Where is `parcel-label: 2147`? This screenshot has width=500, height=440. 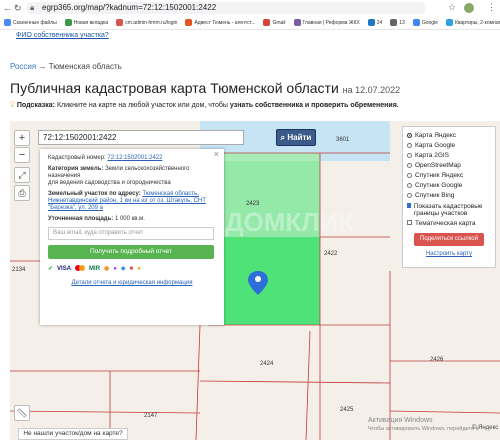 parcel-label: 2147 is located at coordinates (151, 416).